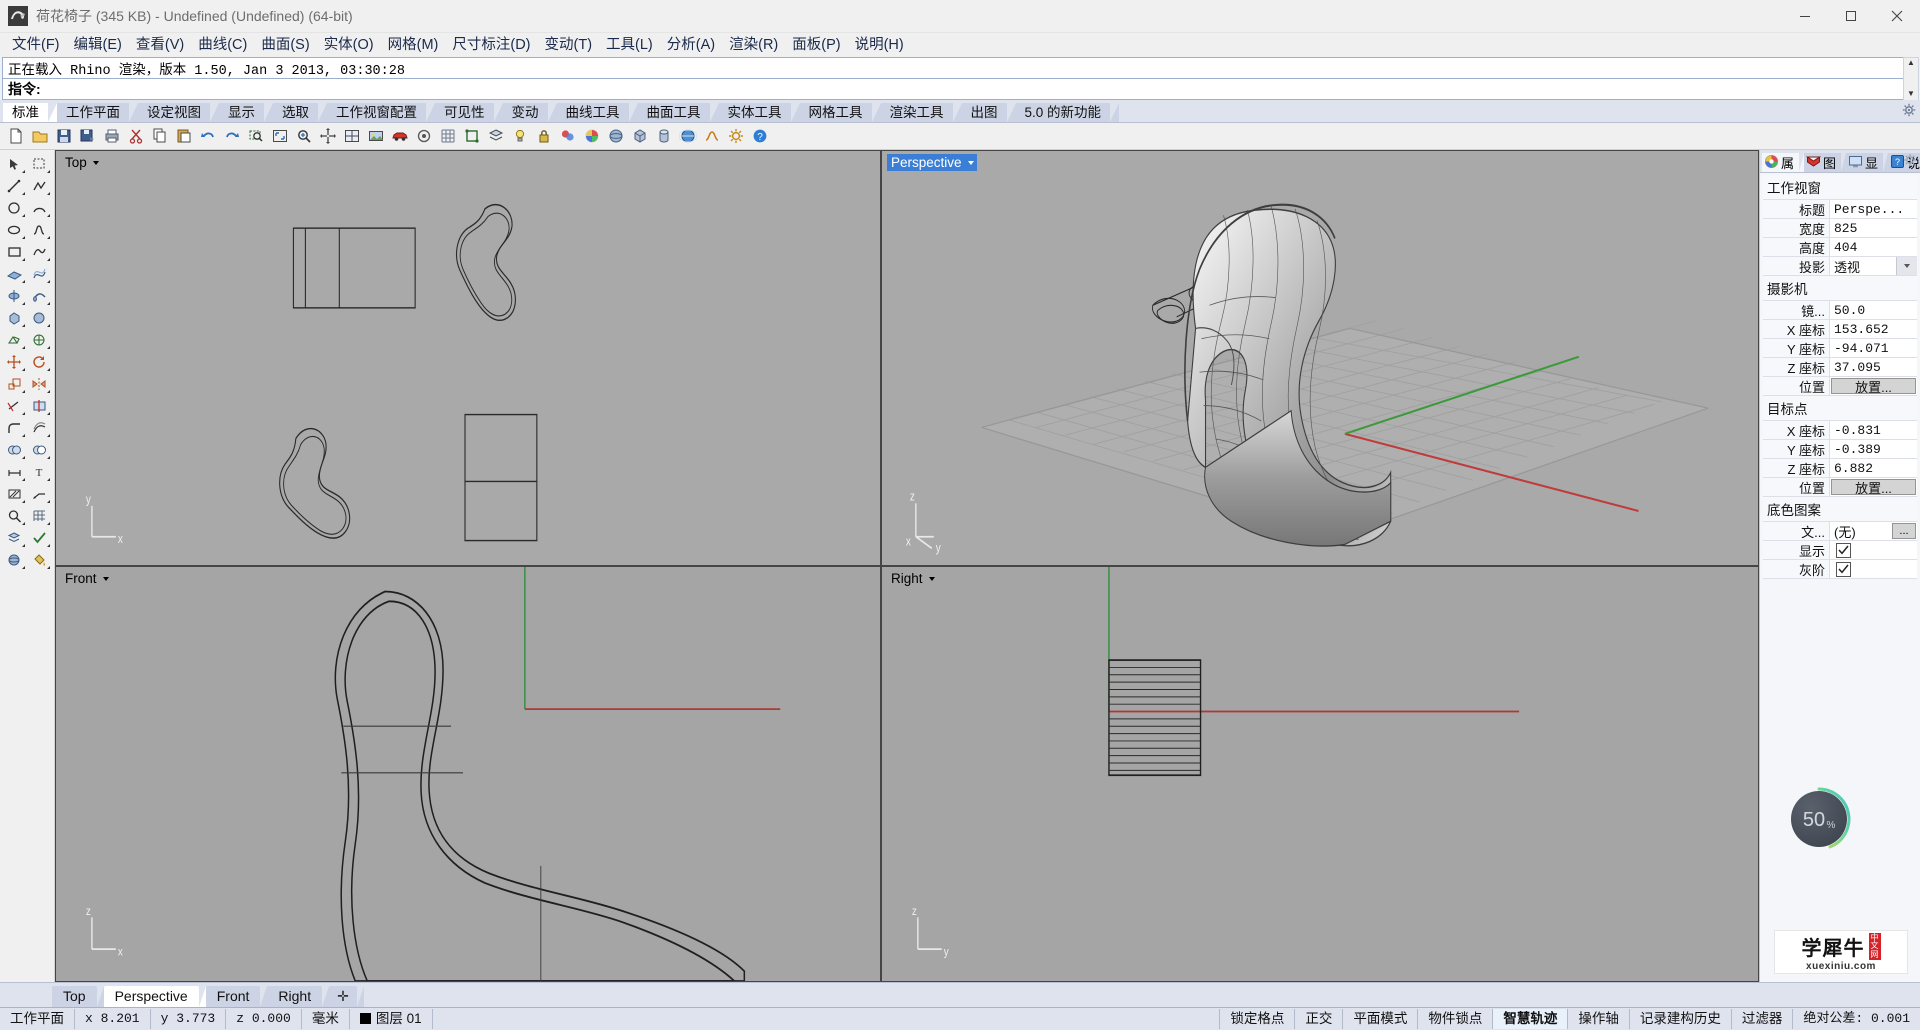 The height and width of the screenshot is (1030, 1920). I want to click on prop-row-camera-z: Z 座标 37.095, so click(1840, 367).